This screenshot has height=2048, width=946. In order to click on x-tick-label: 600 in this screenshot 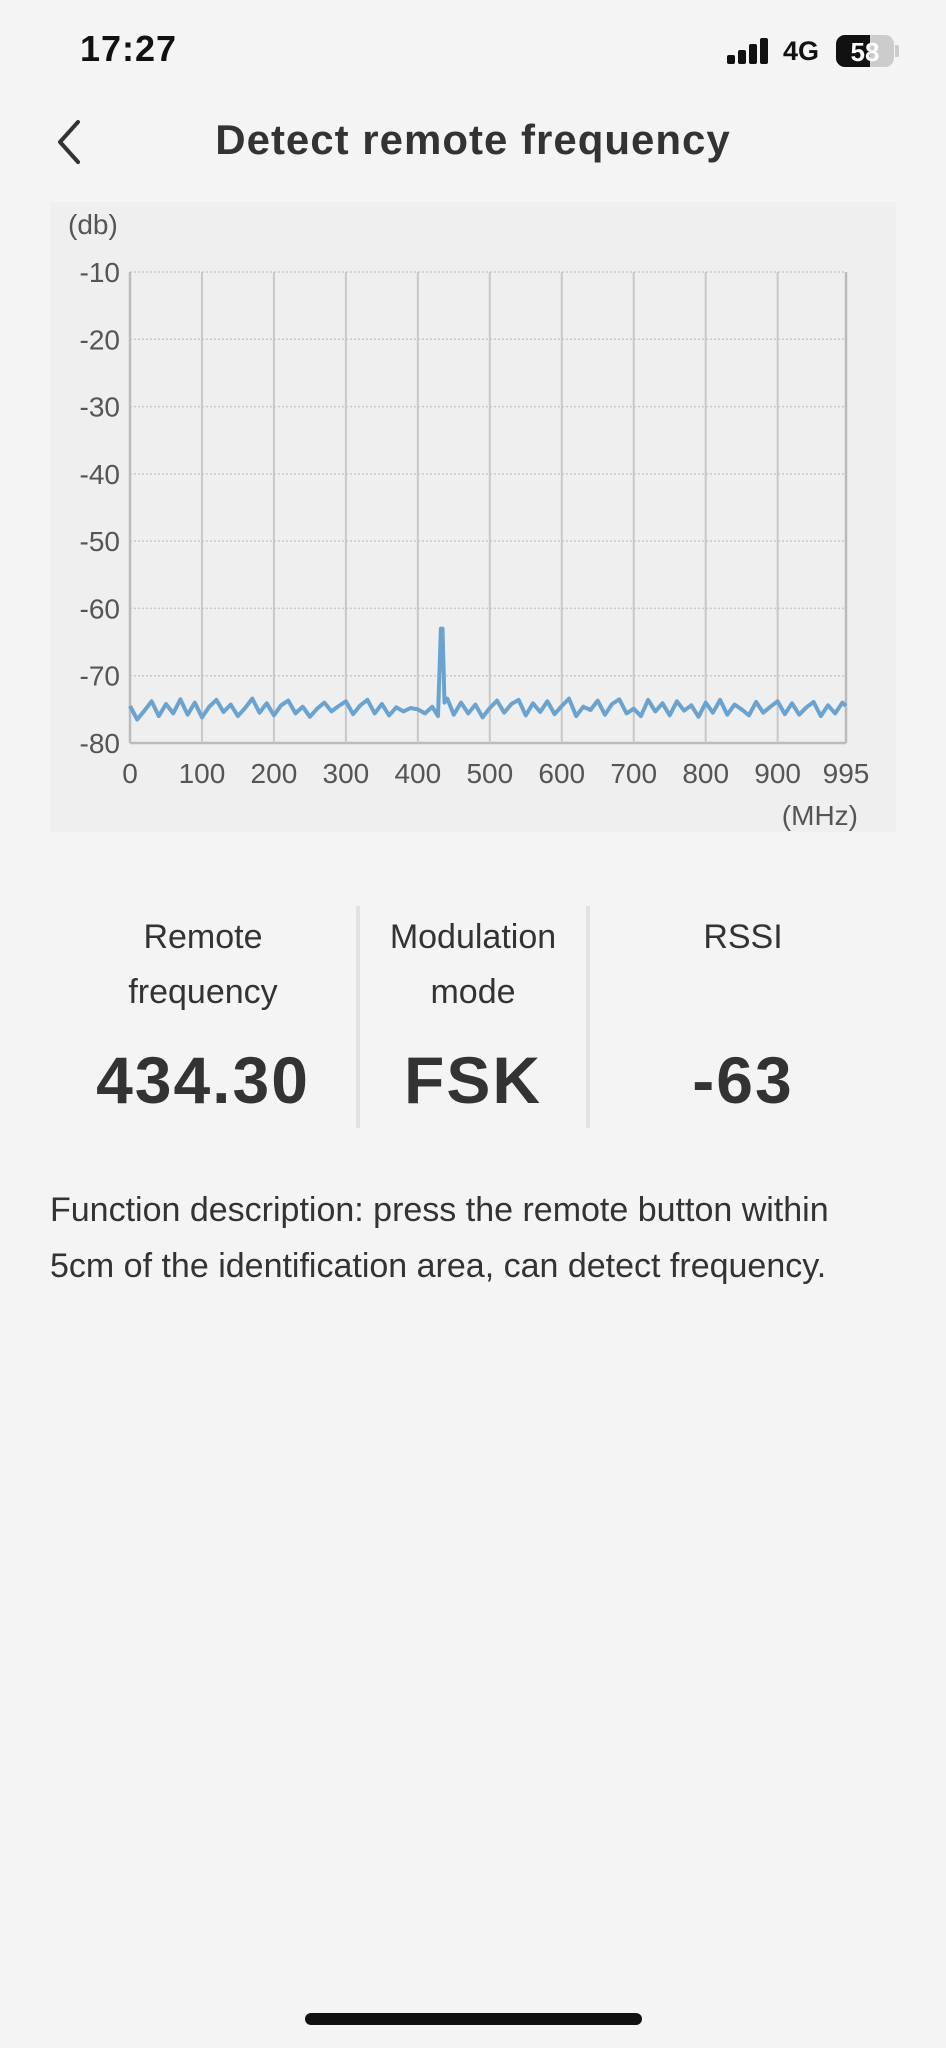, I will do `click(561, 773)`.